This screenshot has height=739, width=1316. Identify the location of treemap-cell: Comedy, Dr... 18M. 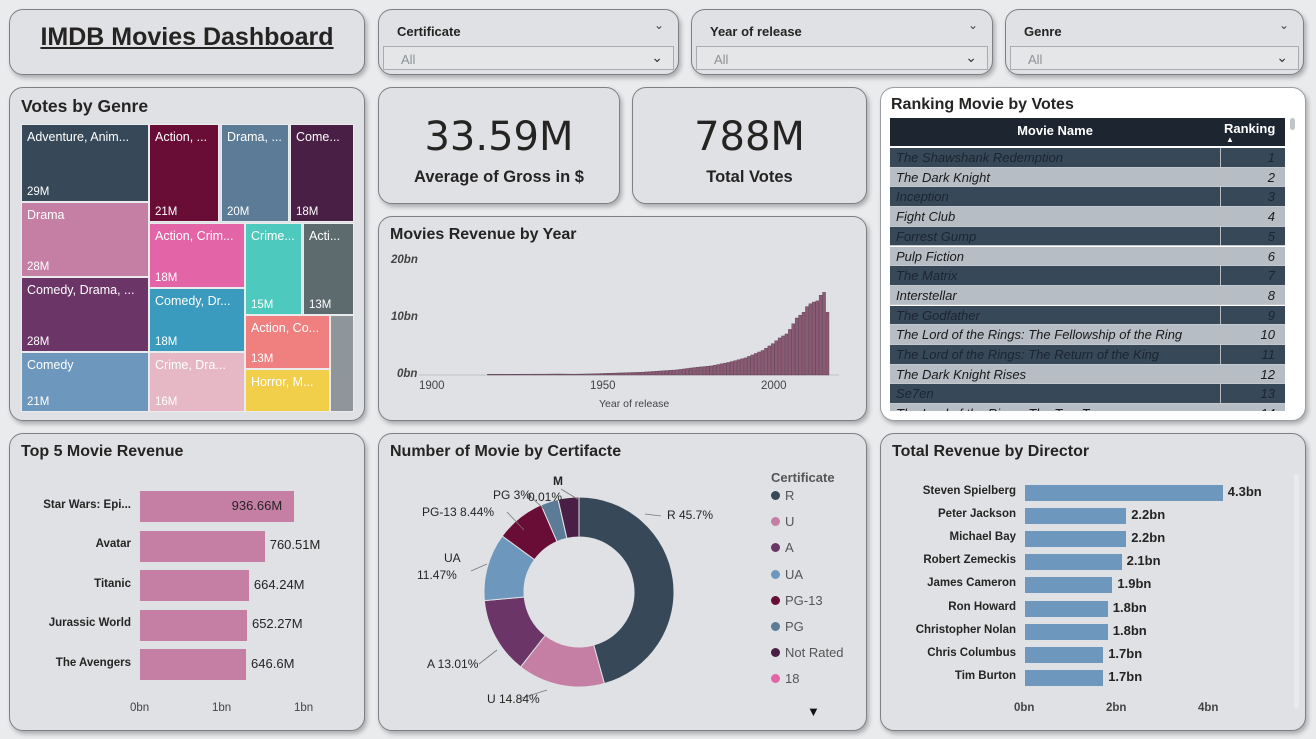
(197, 320).